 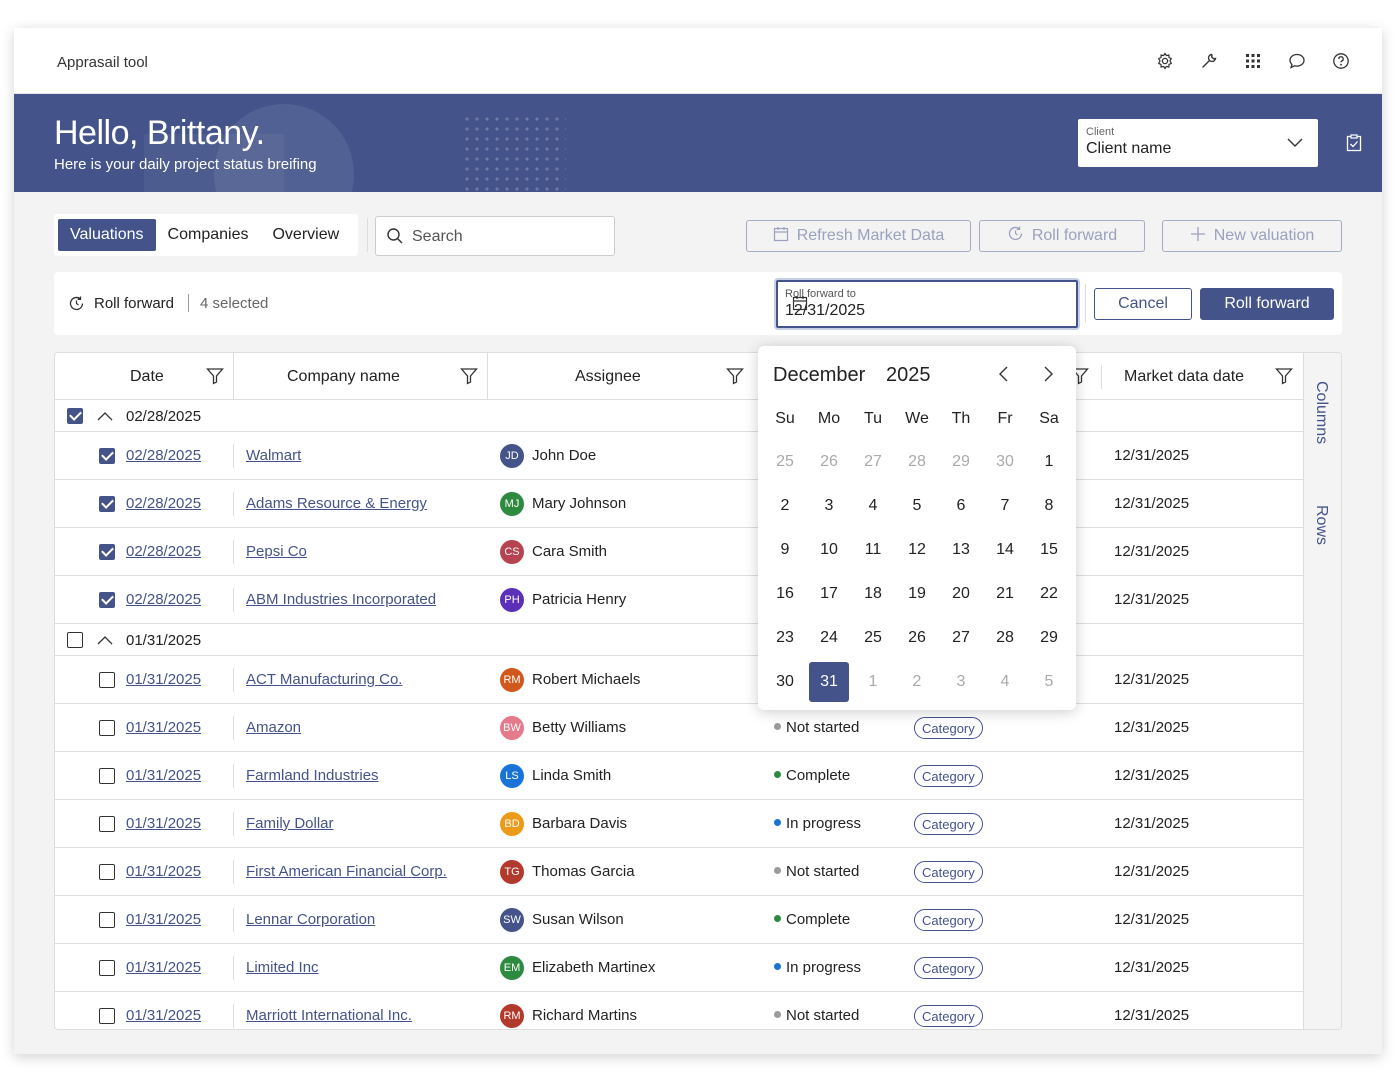 What do you see at coordinates (829, 638) in the screenshot?
I see `calendar-day: 24` at bounding box center [829, 638].